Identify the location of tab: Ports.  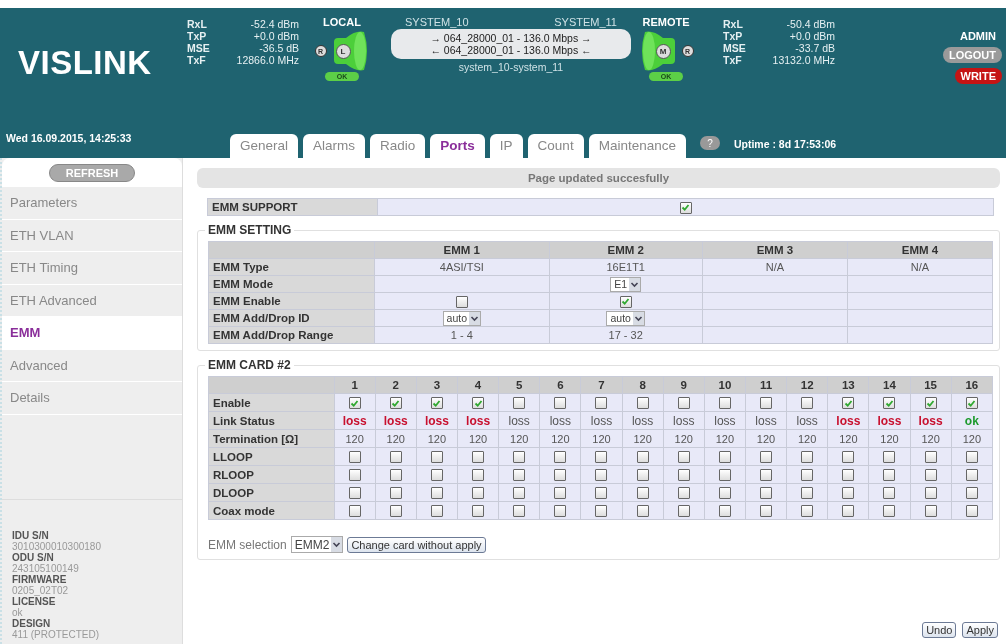
(457, 146).